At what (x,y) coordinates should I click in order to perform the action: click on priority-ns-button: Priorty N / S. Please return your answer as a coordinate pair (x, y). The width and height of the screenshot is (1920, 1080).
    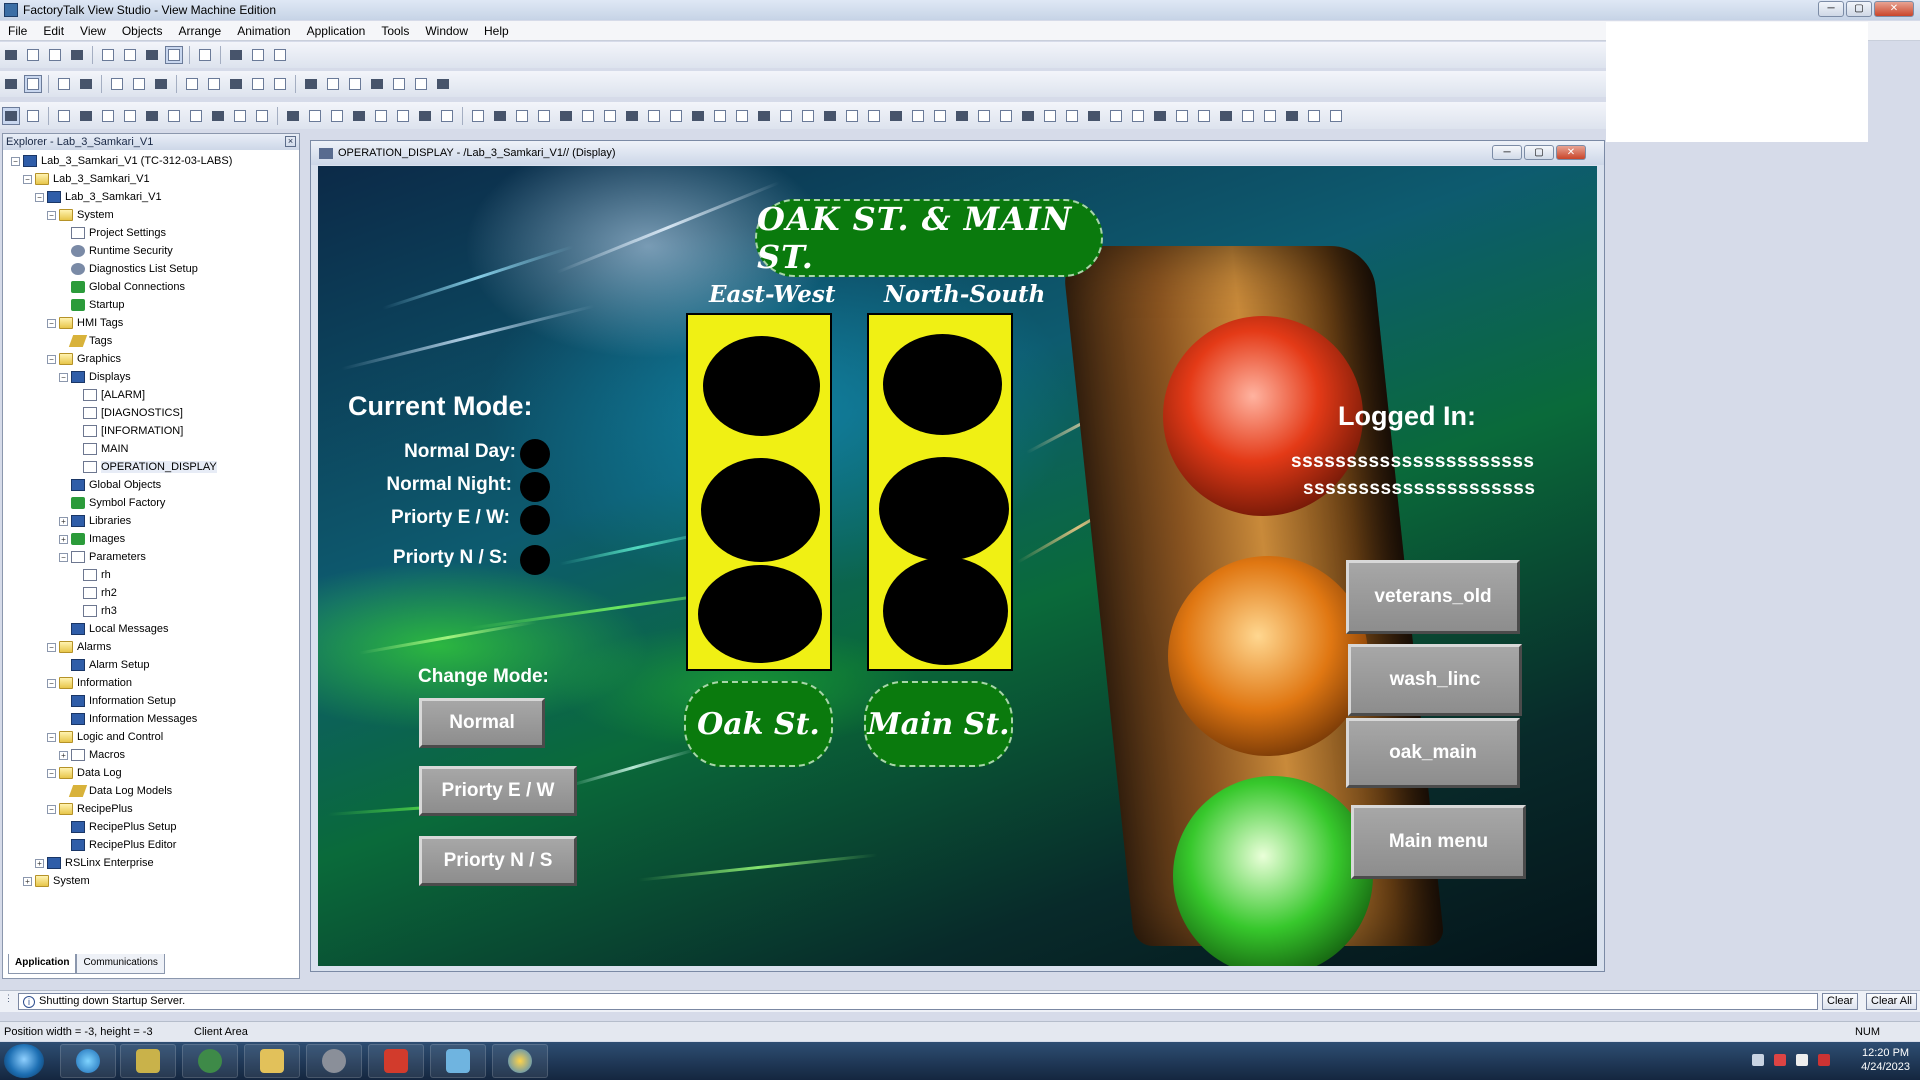
    Looking at the image, I should click on (498, 861).